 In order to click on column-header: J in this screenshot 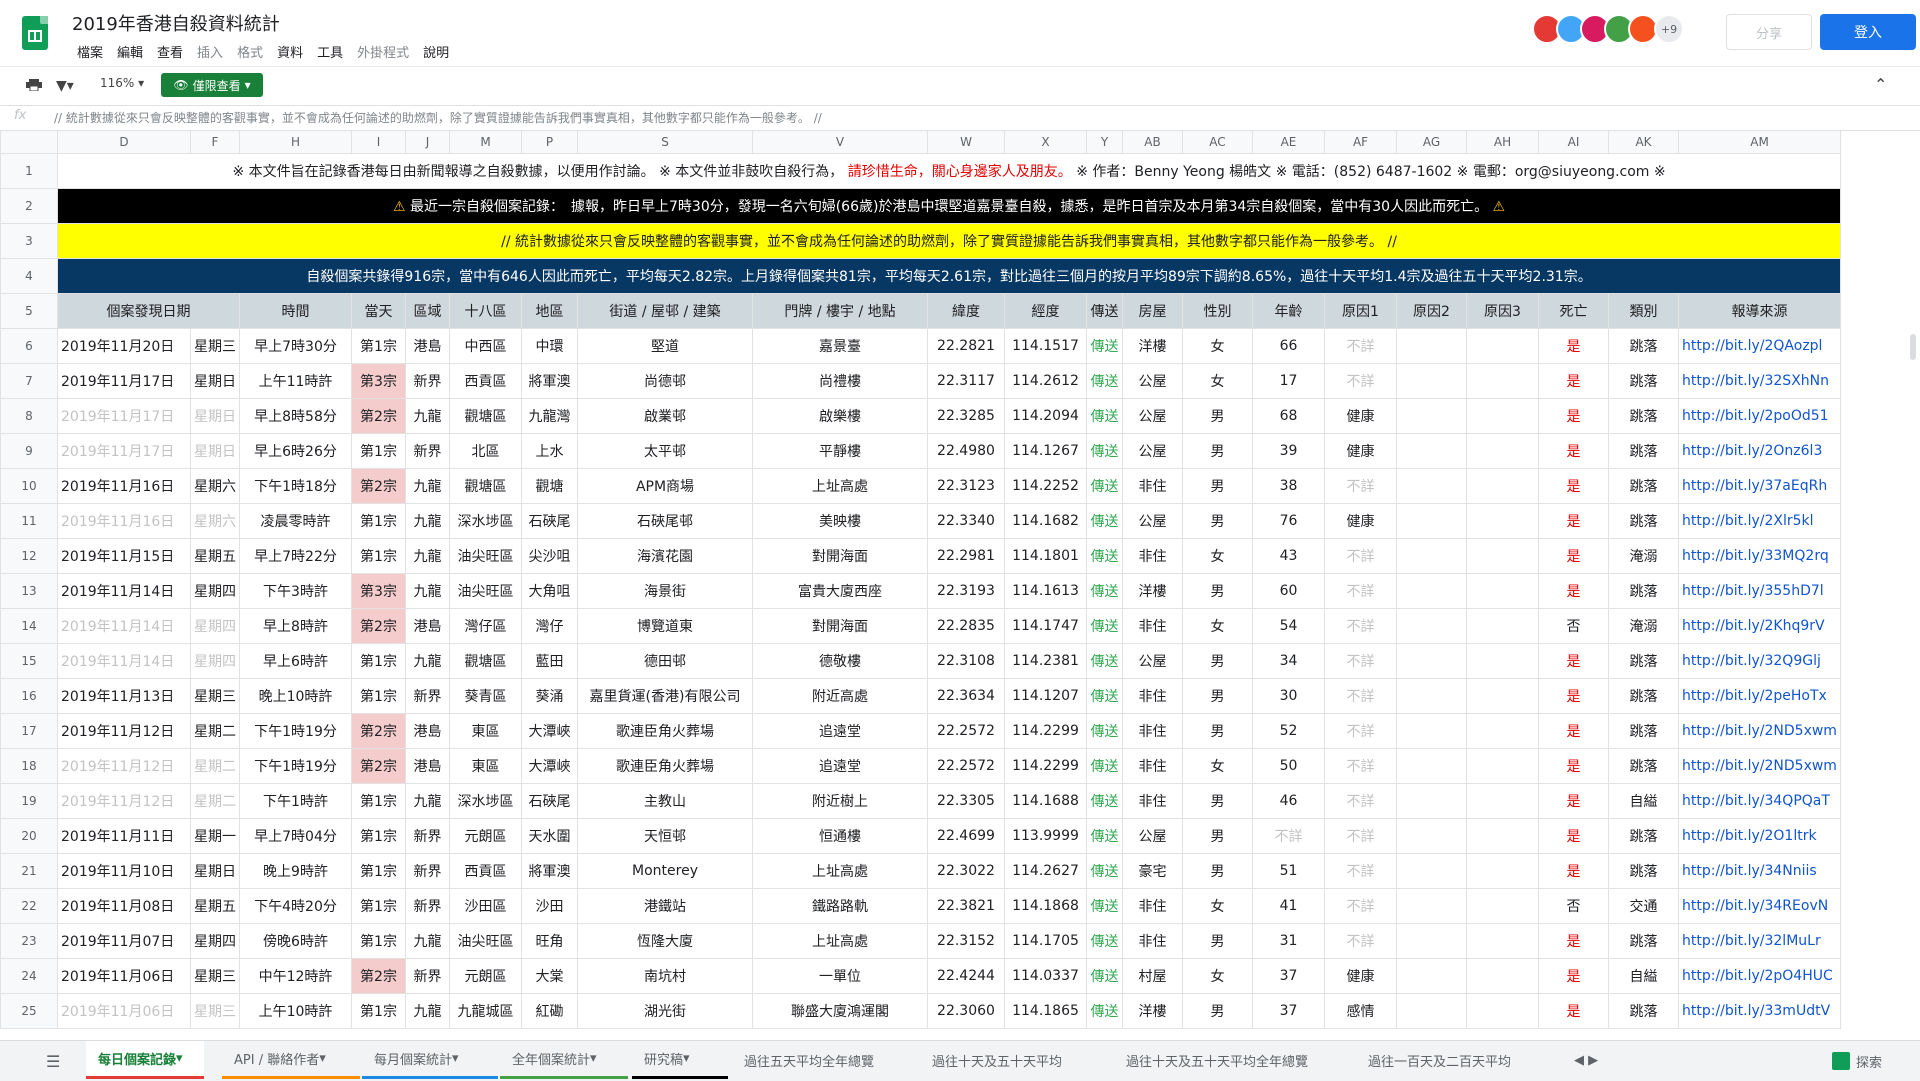, I will do `click(427, 142)`.